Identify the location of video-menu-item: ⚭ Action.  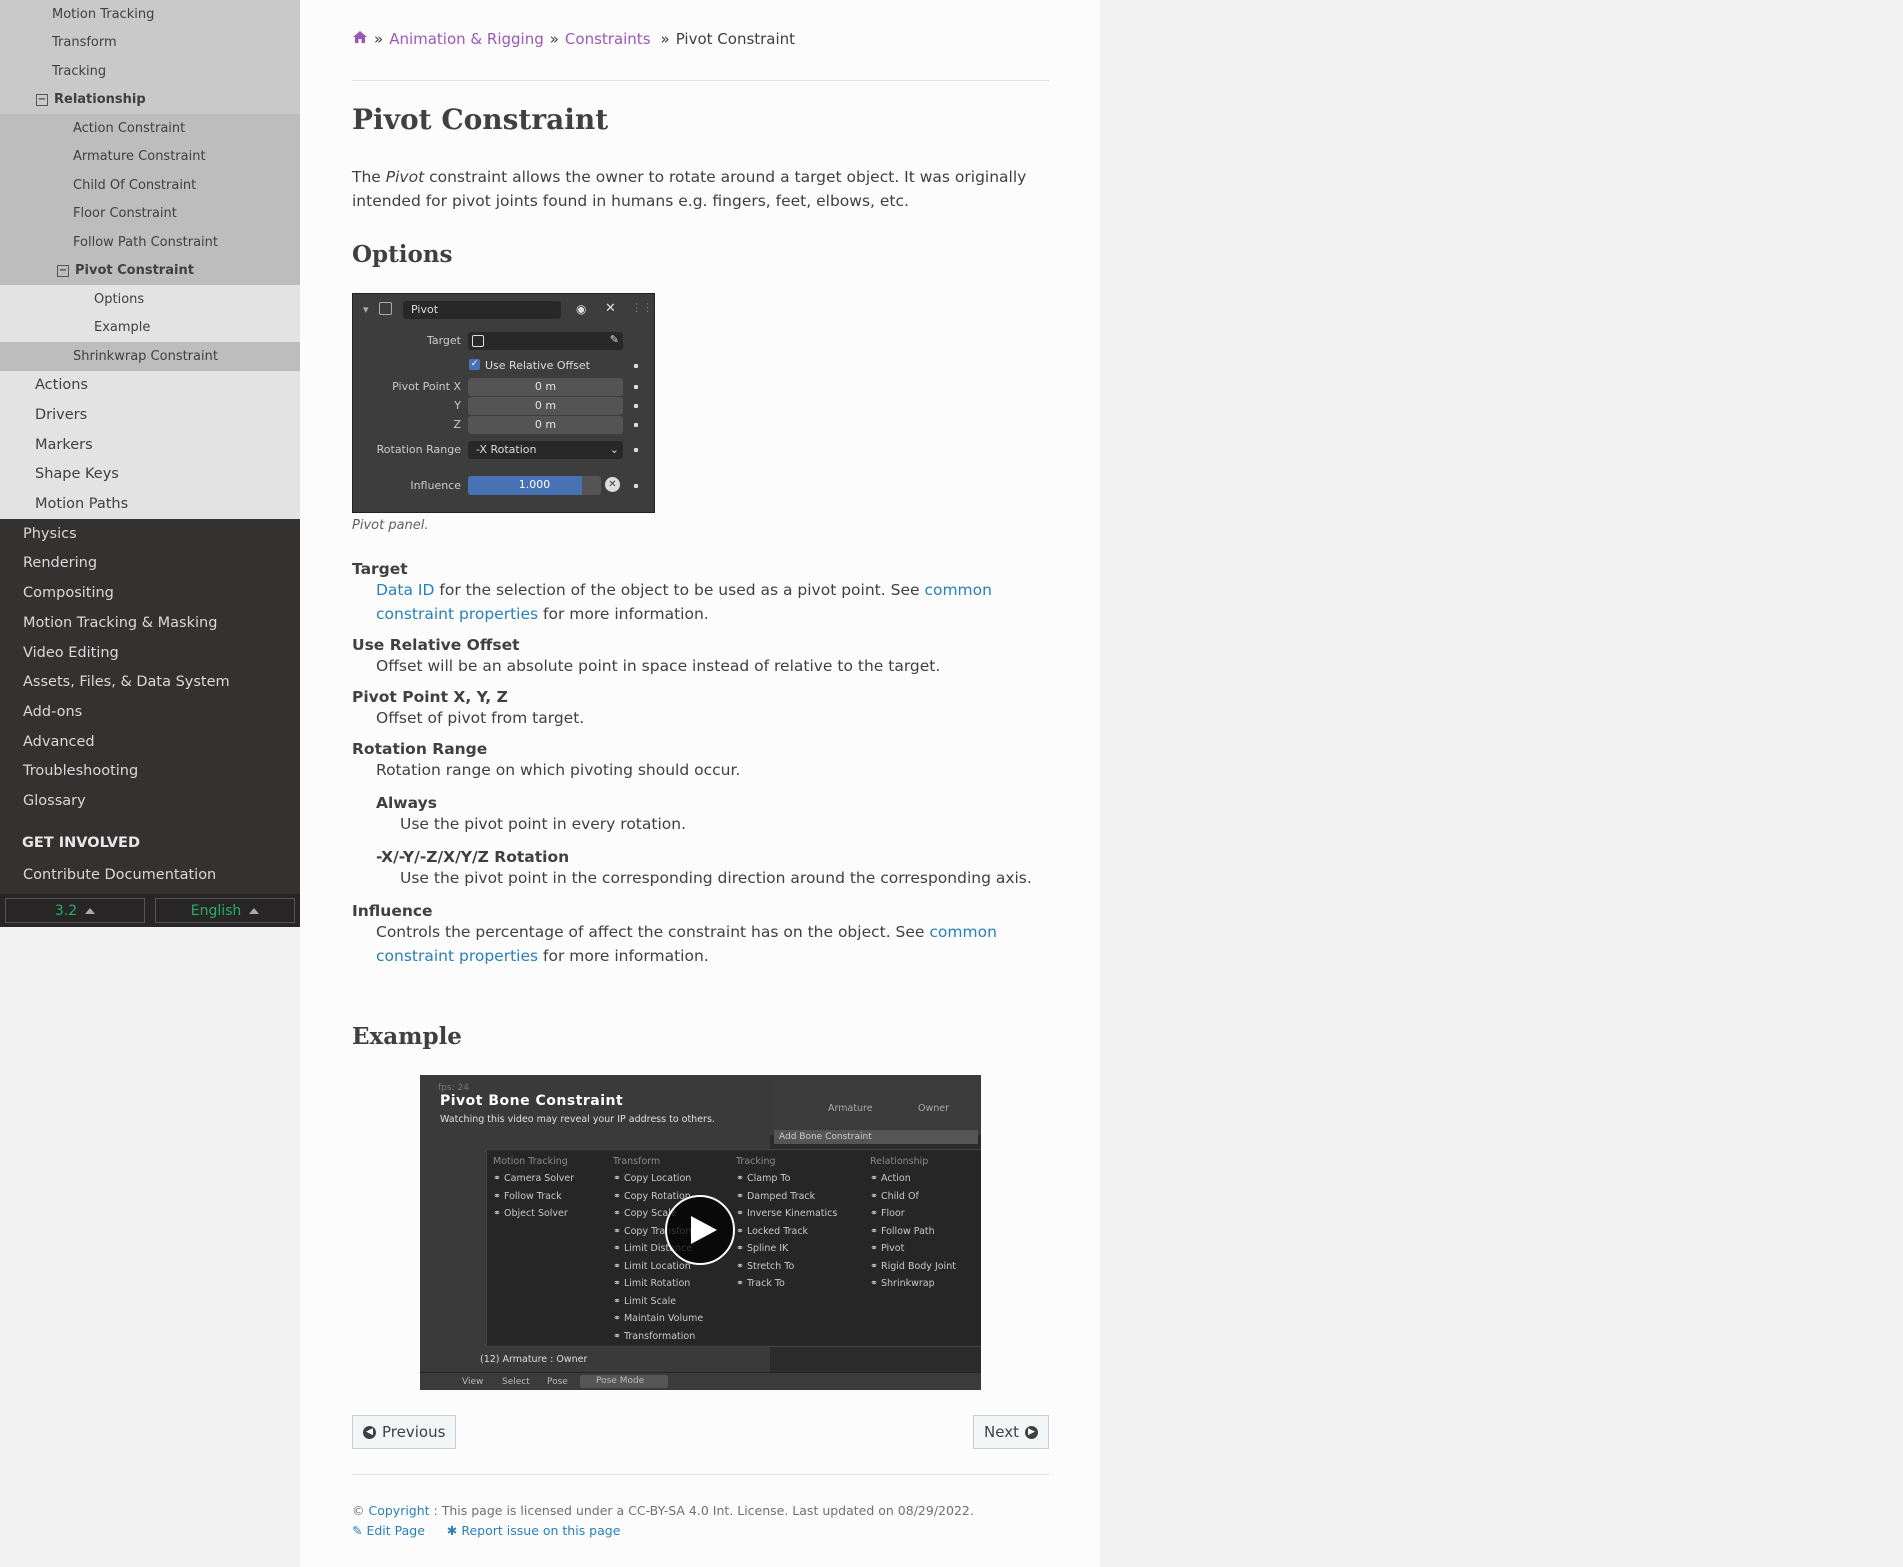
(913, 1182).